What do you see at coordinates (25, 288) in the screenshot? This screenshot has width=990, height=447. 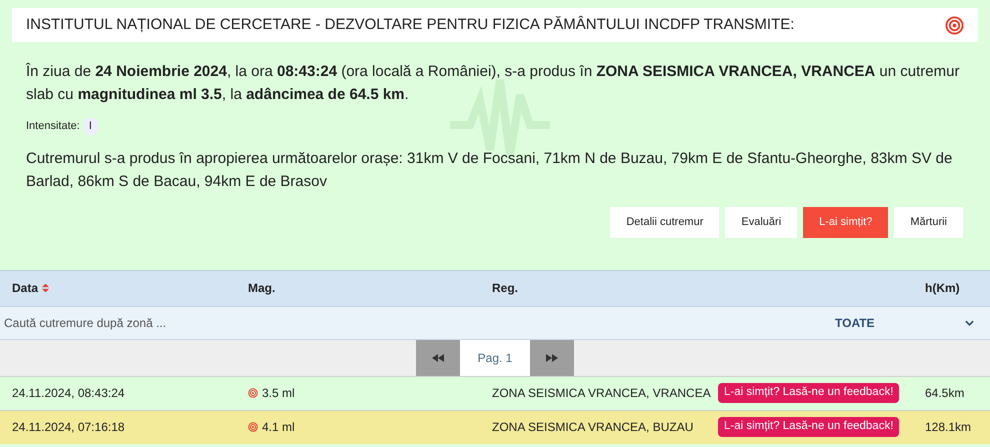 I see `column-header: Data` at bounding box center [25, 288].